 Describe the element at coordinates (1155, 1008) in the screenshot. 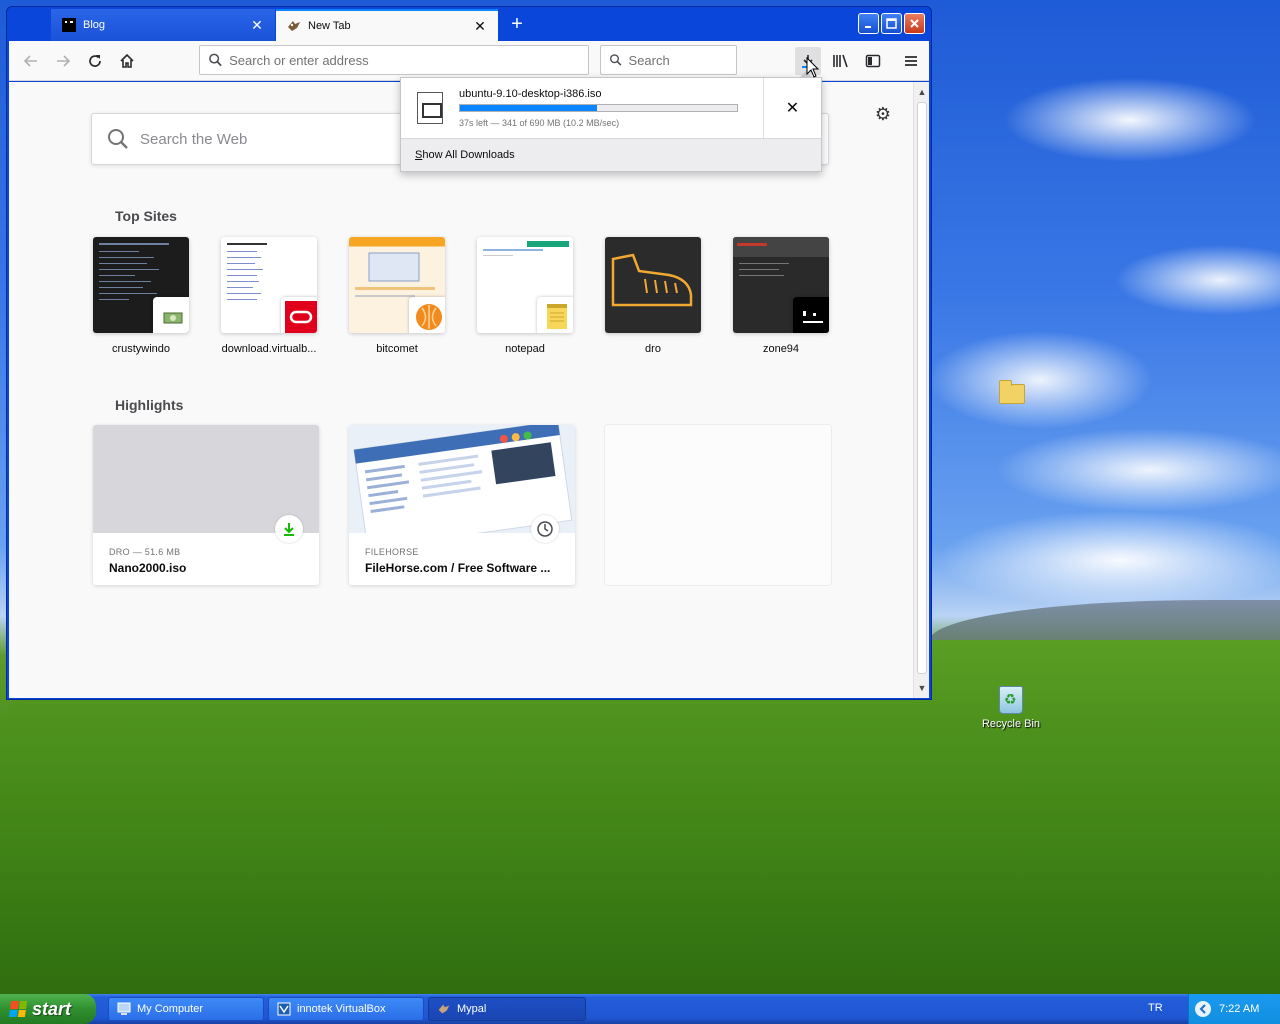

I see `language-indicator: TR` at that location.